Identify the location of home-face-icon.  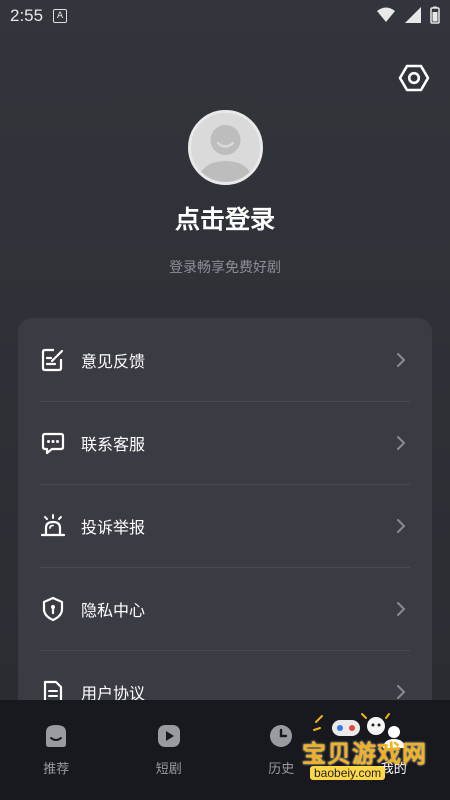
(56, 736).